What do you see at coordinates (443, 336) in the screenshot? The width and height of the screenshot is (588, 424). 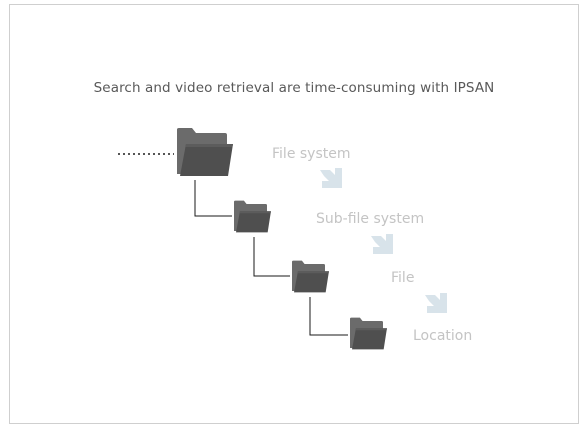 I see `level-label-location: Location` at bounding box center [443, 336].